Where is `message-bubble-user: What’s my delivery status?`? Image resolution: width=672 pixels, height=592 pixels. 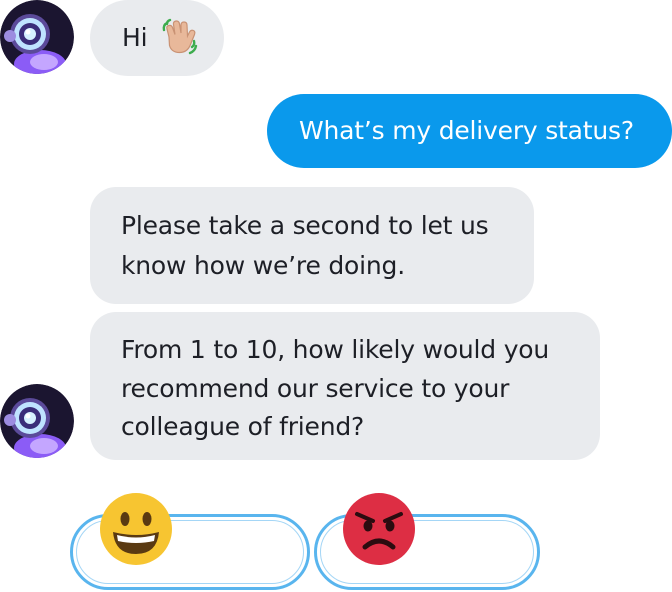 message-bubble-user: What’s my delivery status? is located at coordinates (469, 131).